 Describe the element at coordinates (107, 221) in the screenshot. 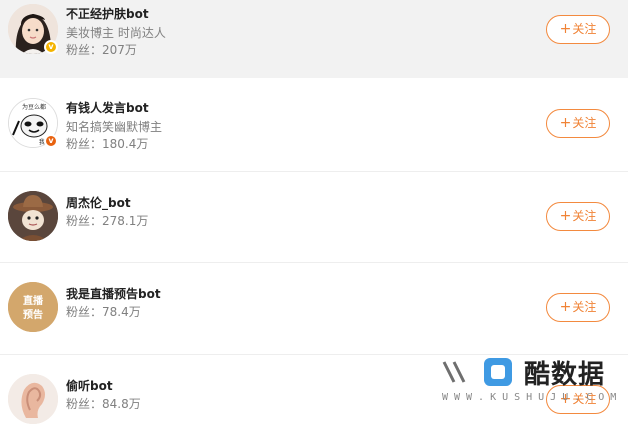

I see `fans-count: 粉丝：278.1万` at that location.